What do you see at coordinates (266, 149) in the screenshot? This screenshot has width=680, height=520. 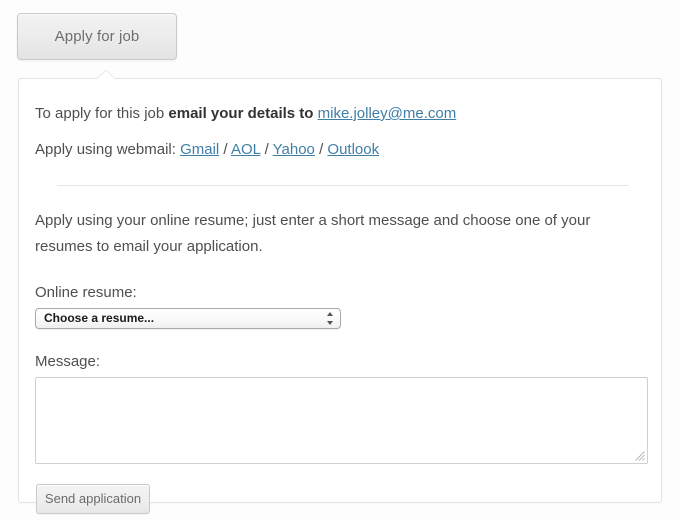 I see `webmail-sep-2: /` at bounding box center [266, 149].